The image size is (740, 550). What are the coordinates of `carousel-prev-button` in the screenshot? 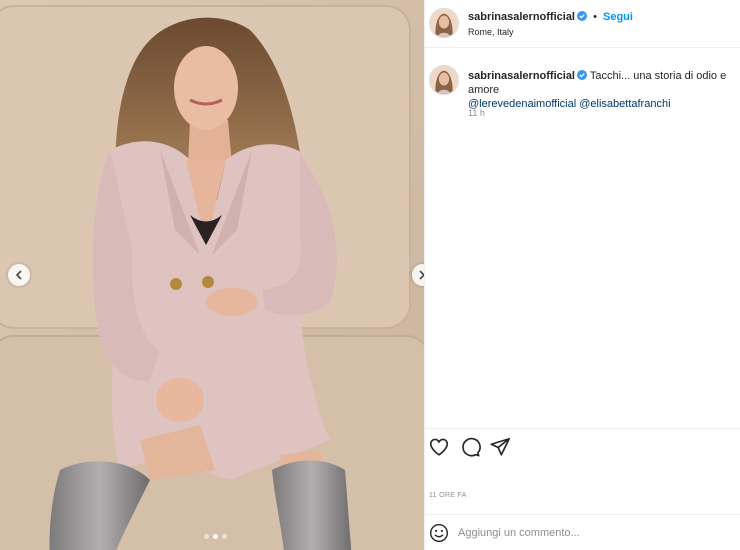 It's located at (19, 275).